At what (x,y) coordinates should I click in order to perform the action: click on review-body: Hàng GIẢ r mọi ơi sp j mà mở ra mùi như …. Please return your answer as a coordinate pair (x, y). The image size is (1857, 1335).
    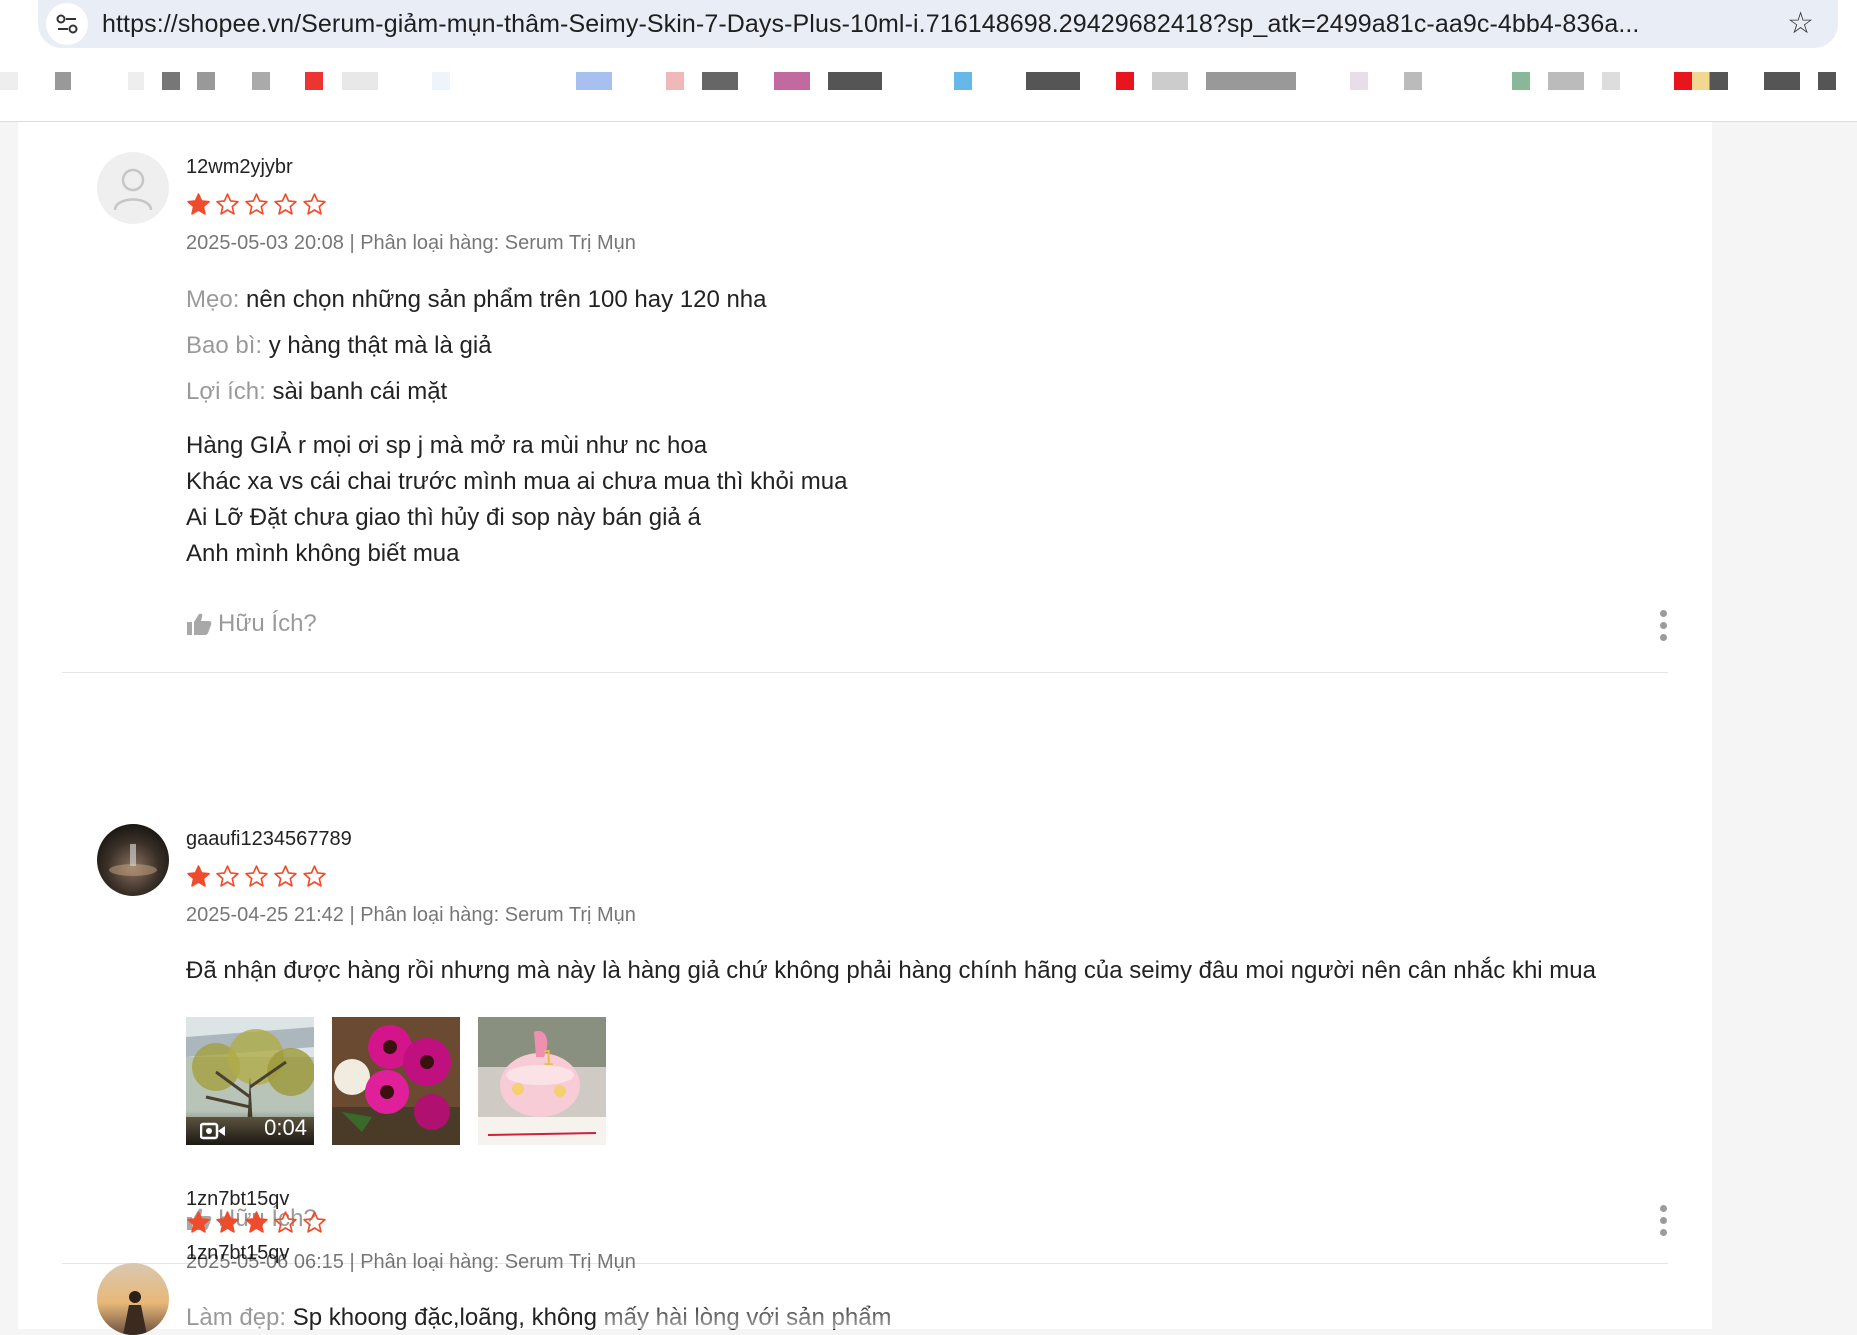
    Looking at the image, I should click on (516, 500).